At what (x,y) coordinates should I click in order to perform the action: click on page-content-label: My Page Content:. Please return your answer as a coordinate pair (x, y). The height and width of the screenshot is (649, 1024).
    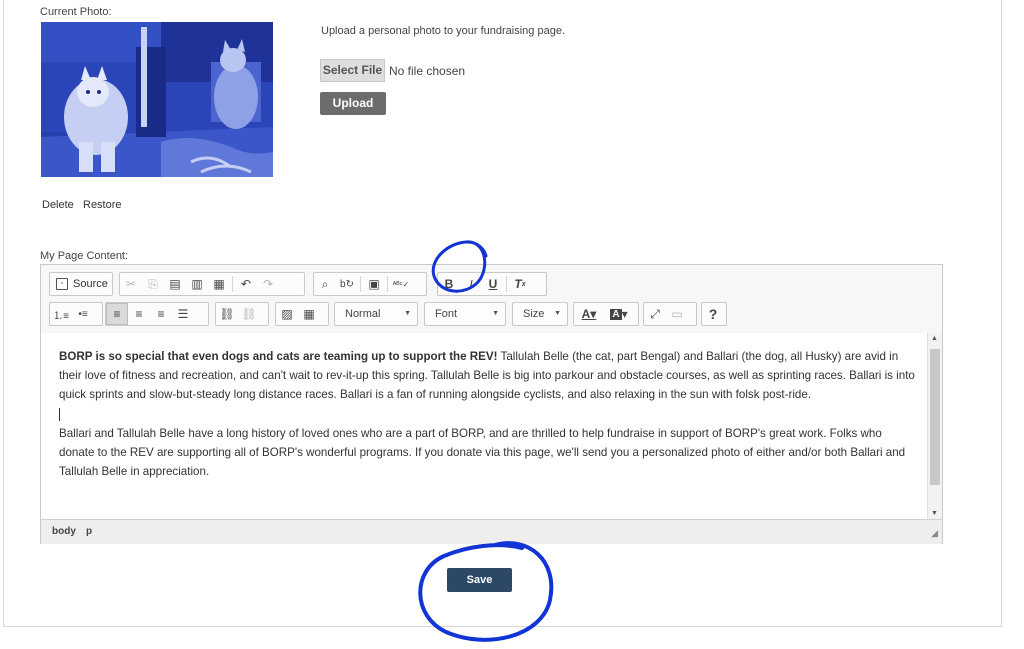
    Looking at the image, I should click on (84, 256).